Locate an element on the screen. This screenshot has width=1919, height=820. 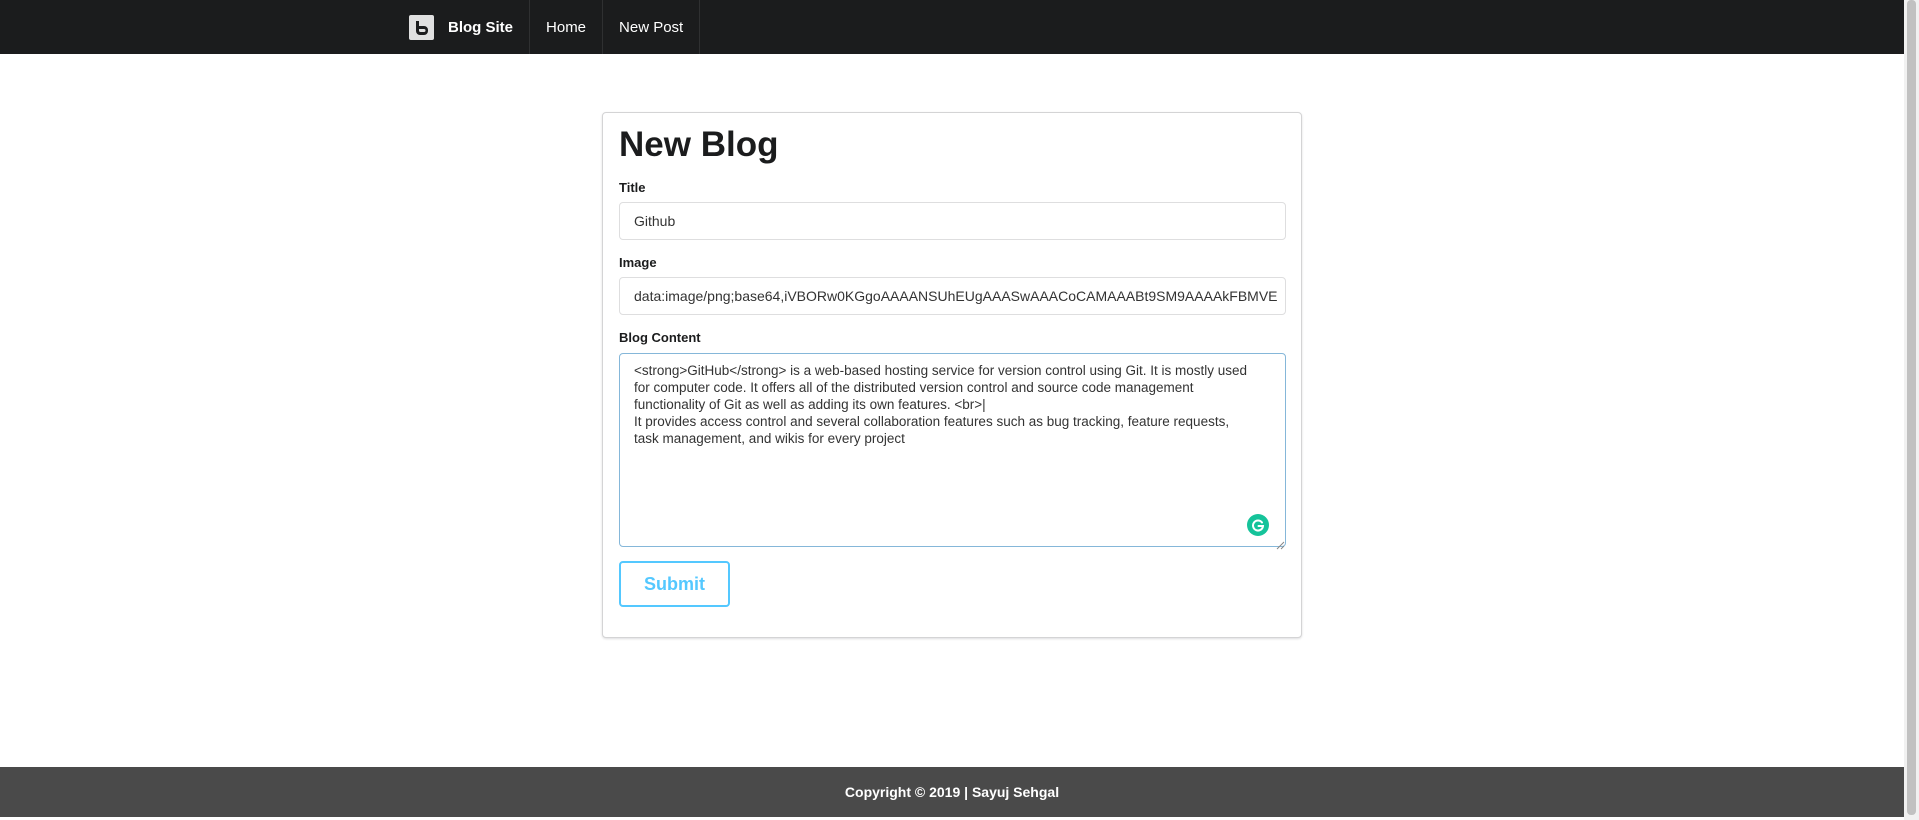
image-label: Image is located at coordinates (638, 262).